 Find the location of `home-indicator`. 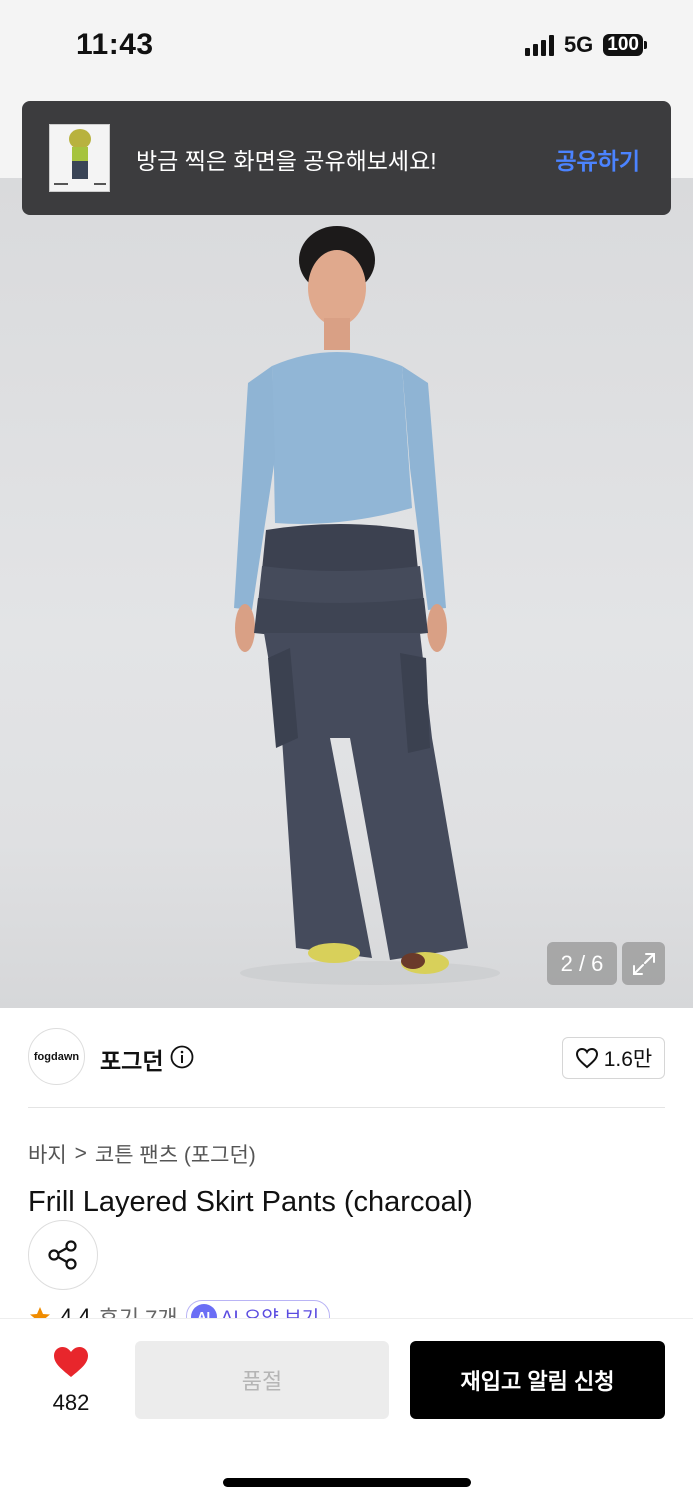

home-indicator is located at coordinates (347, 1482).